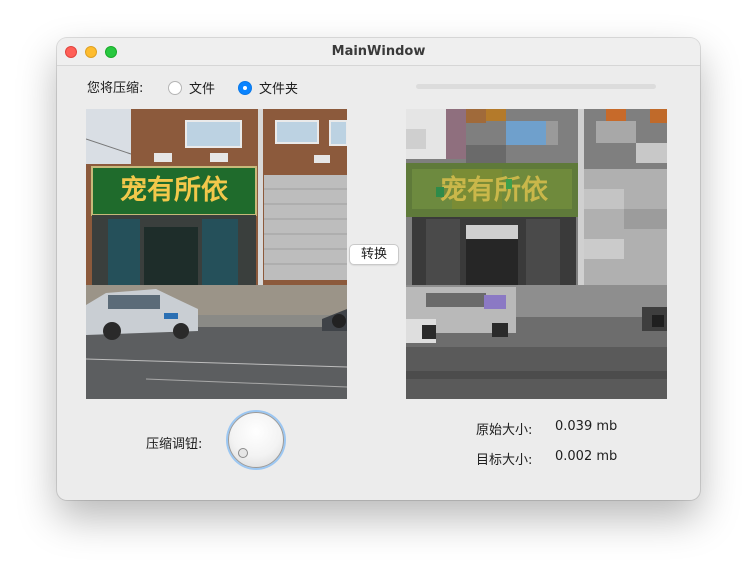  I want to click on progress-bar, so click(536, 86).